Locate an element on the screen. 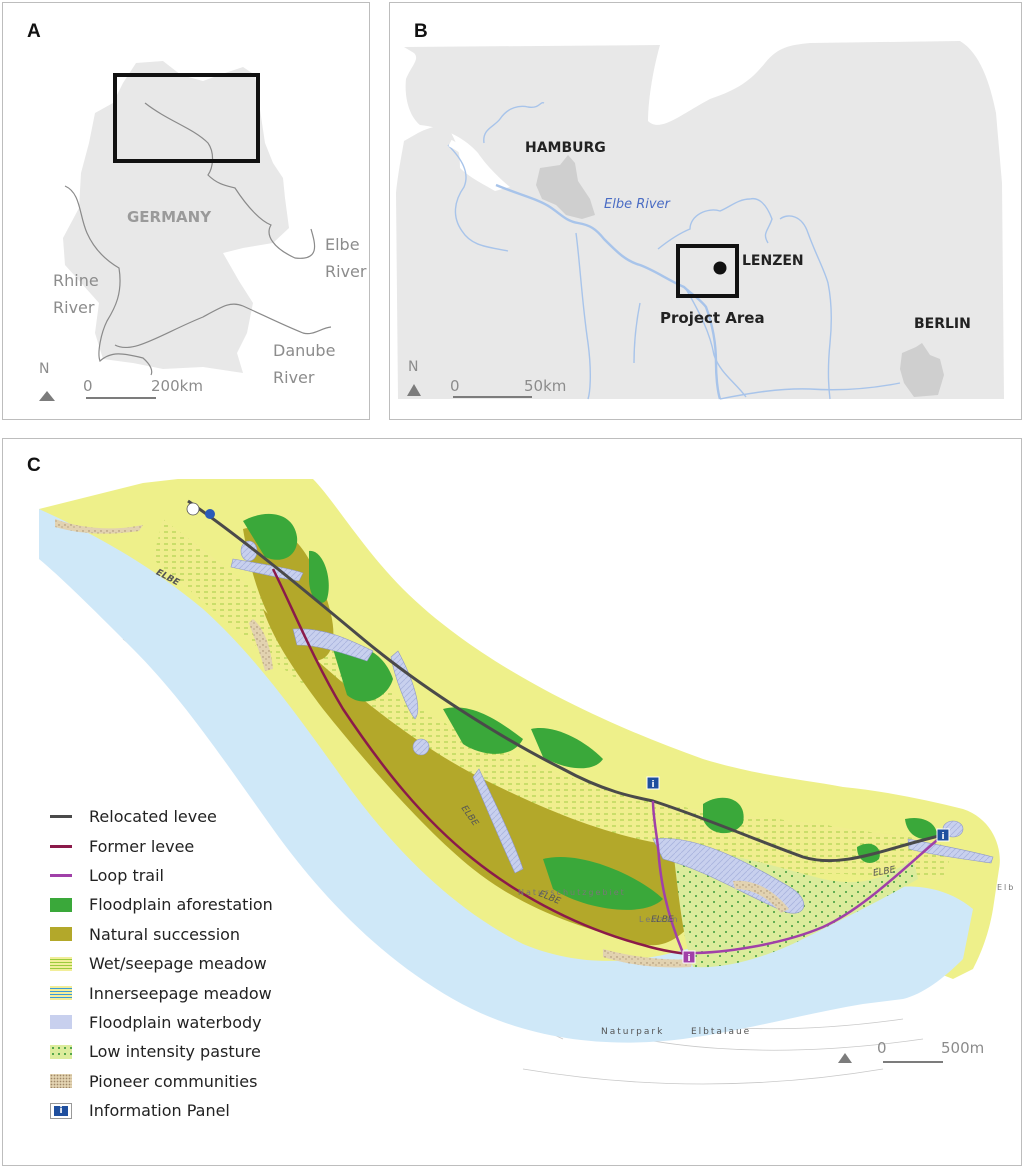 The width and height of the screenshot is (1024, 1168). rhine-label-line1: Rhine is located at coordinates (76, 280).